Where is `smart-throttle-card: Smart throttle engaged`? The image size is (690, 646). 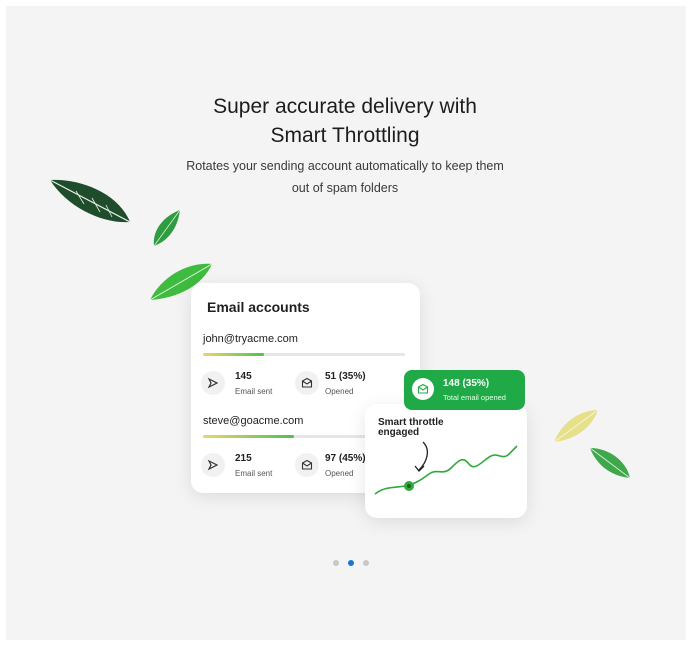
smart-throttle-card: Smart throttle engaged is located at coordinates (446, 461).